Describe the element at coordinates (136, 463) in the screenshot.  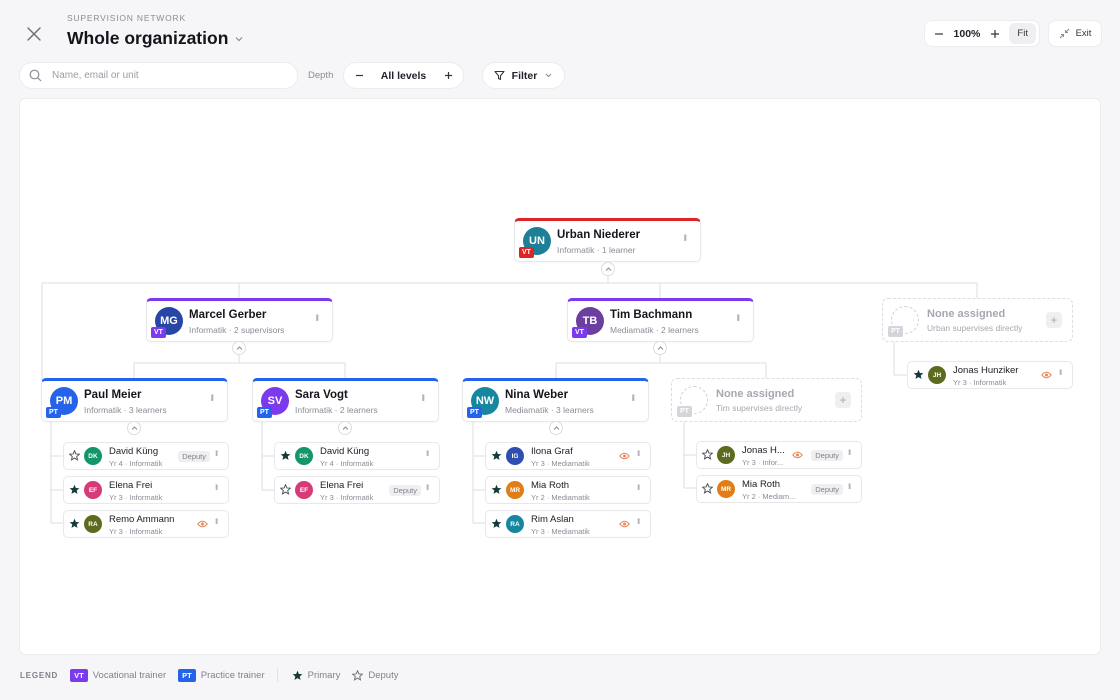
I see `learner-subtitle: Yr 4 · Informatik` at that location.